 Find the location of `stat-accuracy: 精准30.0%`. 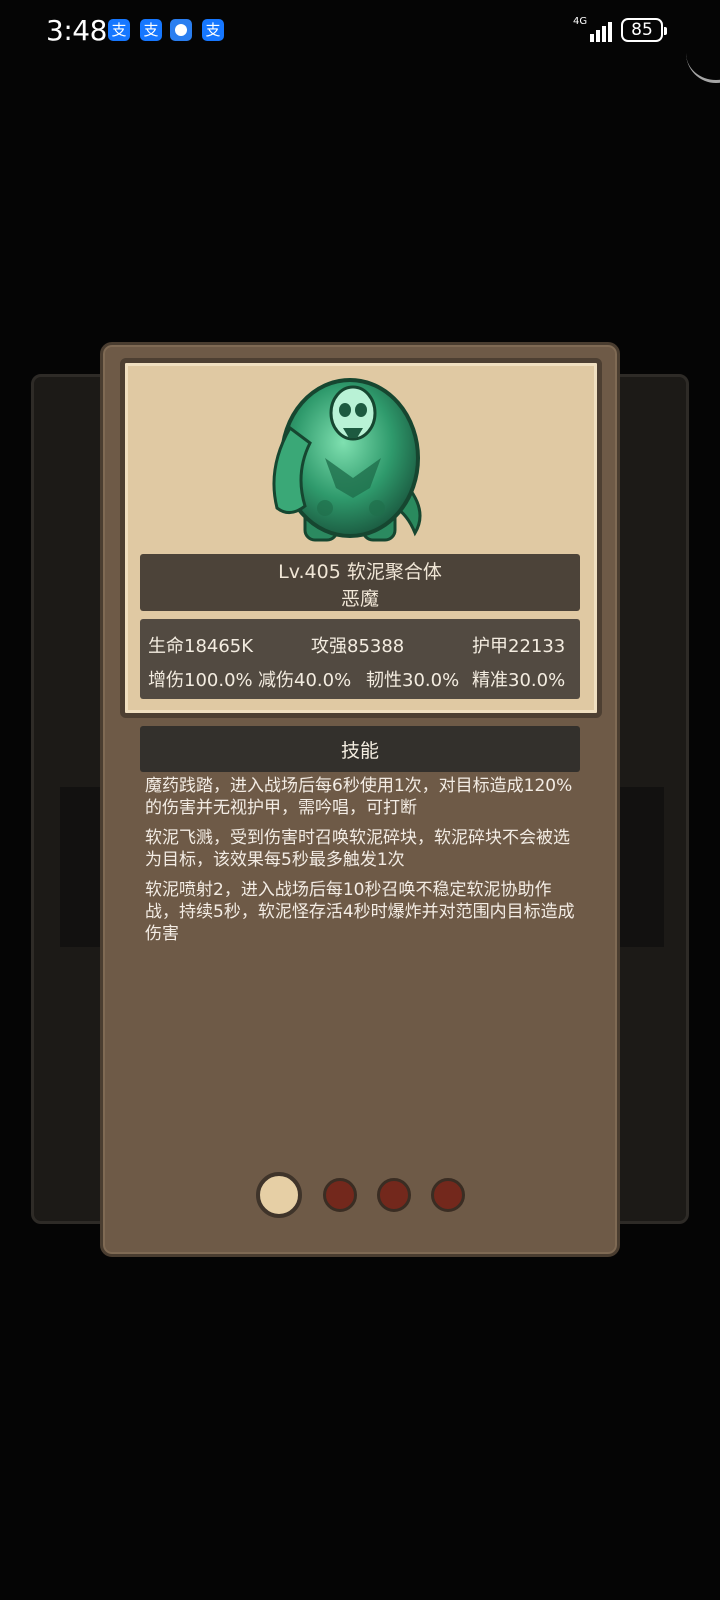

stat-accuracy: 精准30.0% is located at coordinates (519, 680).